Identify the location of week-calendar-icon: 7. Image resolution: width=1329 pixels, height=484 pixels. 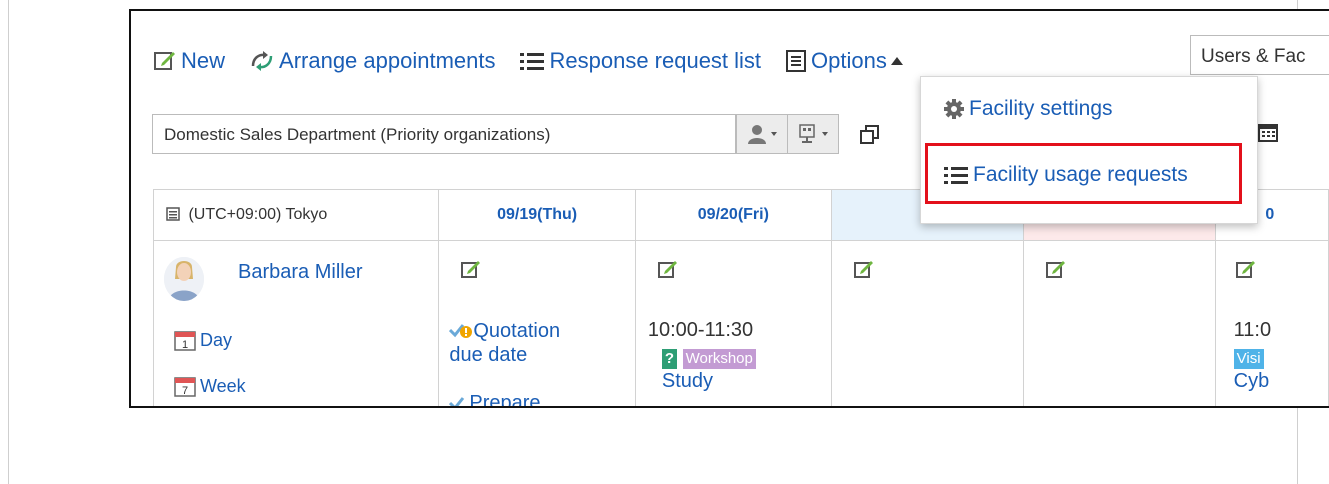
(185, 387).